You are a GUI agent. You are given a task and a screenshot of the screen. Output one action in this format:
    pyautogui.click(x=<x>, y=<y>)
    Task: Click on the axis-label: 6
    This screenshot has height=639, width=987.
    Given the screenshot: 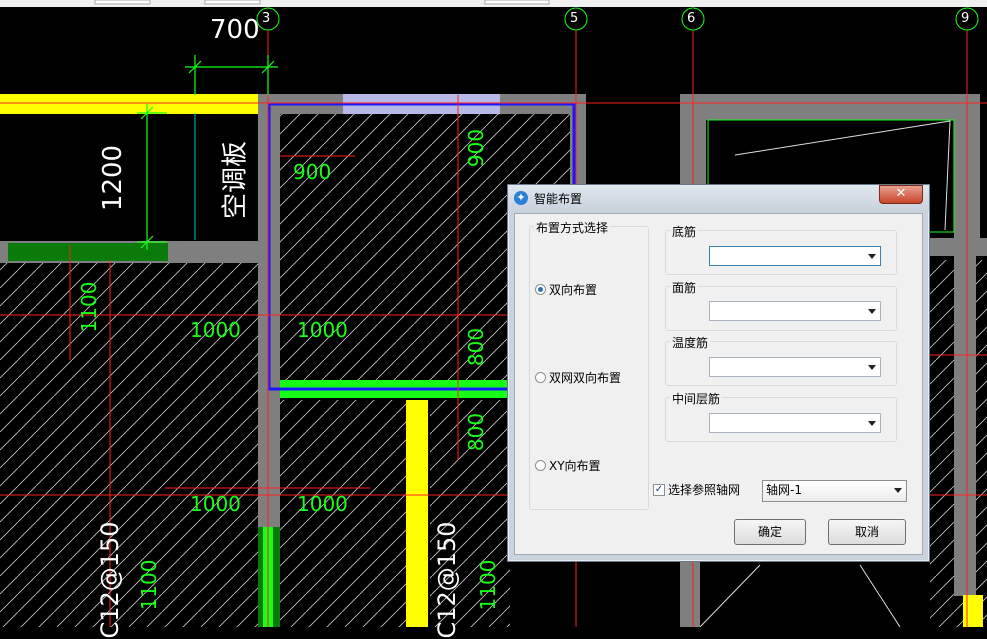 What is the action you would take?
    pyautogui.click(x=691, y=18)
    